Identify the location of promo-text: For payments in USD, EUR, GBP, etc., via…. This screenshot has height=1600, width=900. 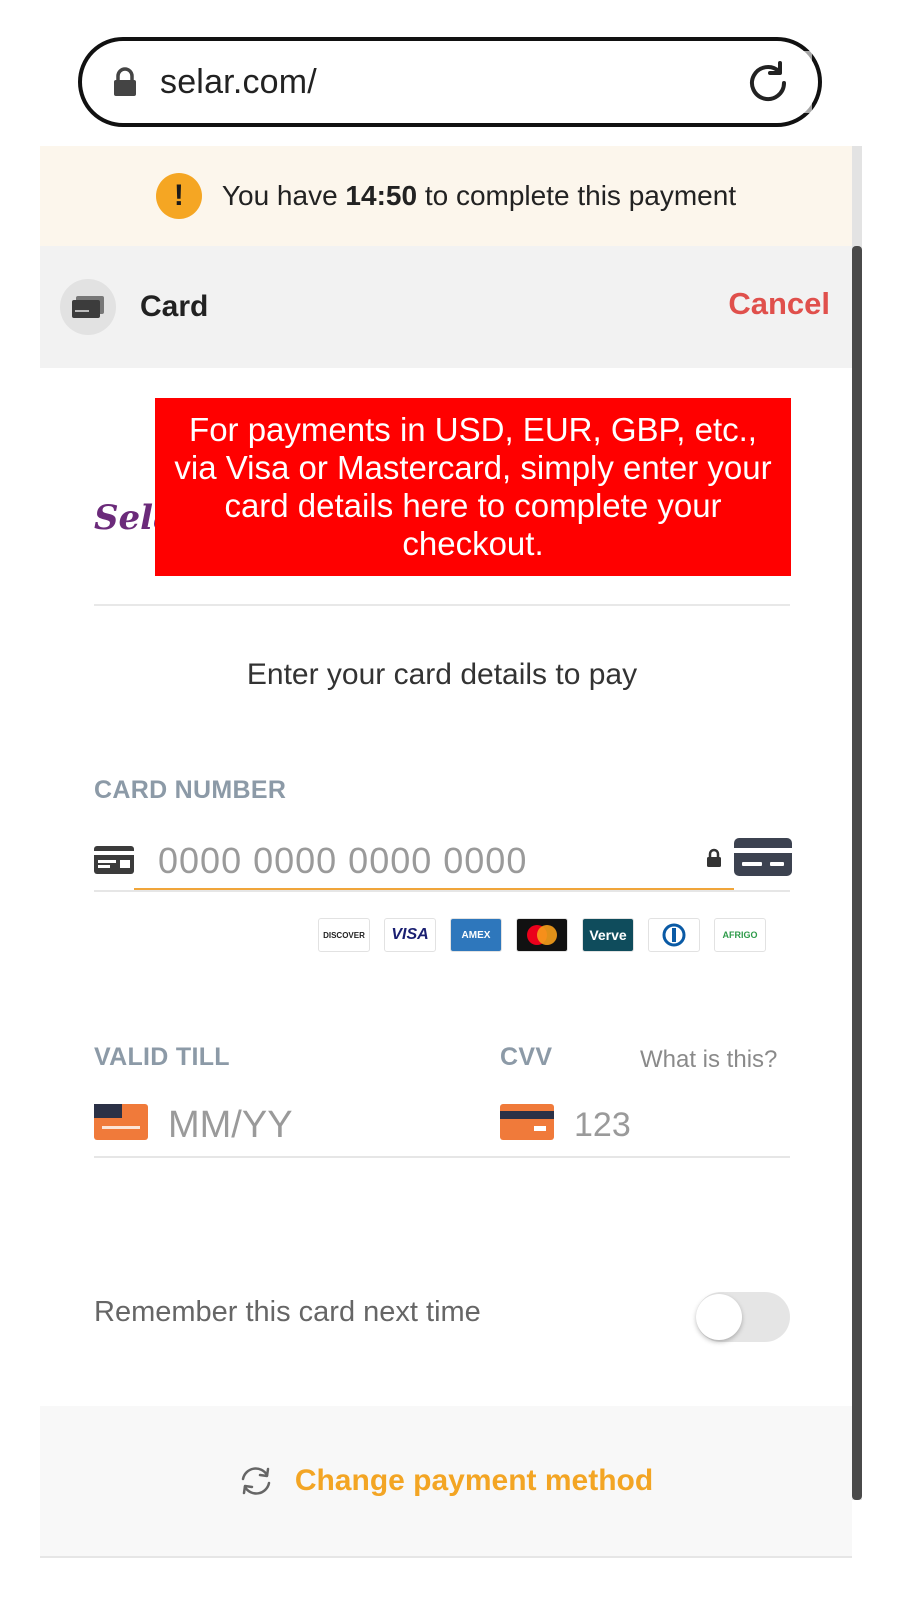
(473, 486).